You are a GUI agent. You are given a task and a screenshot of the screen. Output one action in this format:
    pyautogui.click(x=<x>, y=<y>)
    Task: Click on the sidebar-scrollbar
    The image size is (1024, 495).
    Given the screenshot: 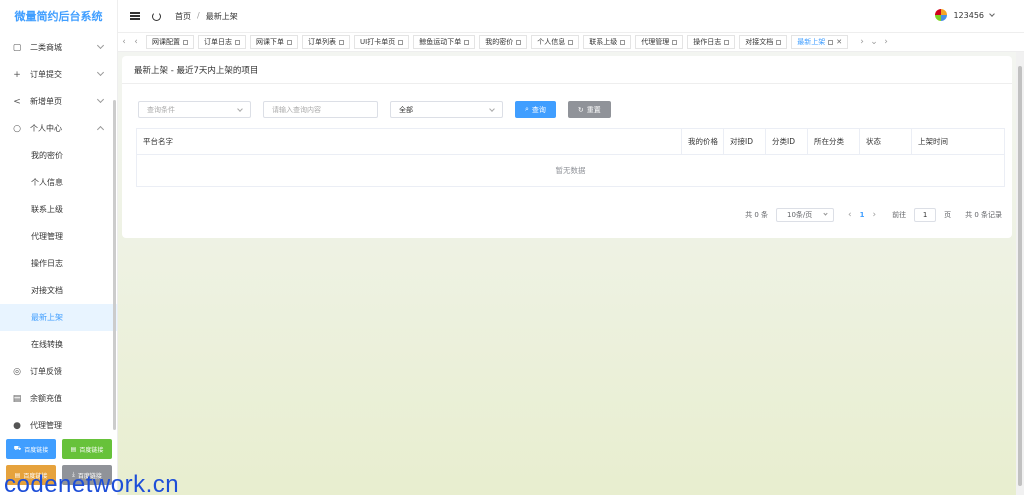 What is the action you would take?
    pyautogui.click(x=114, y=265)
    